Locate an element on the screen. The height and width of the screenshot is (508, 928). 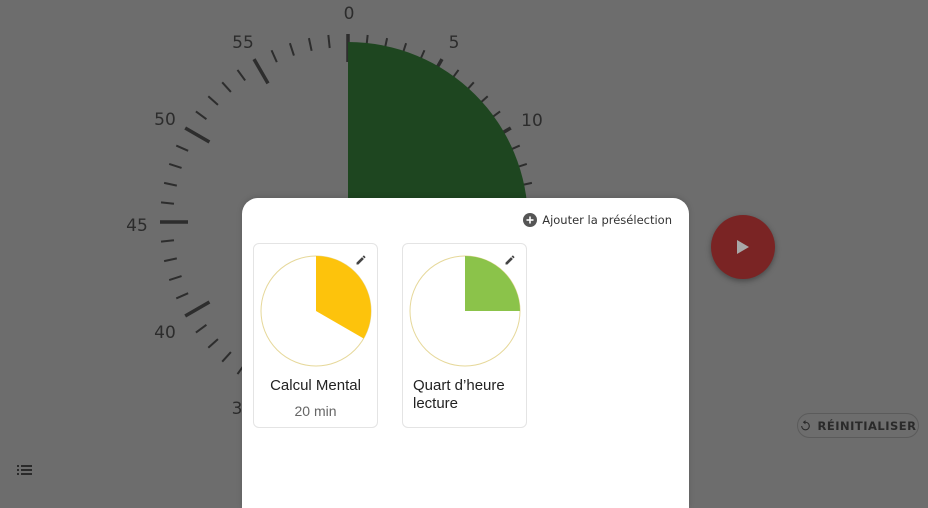
elapsed-time-sector is located at coordinates (438, 132).